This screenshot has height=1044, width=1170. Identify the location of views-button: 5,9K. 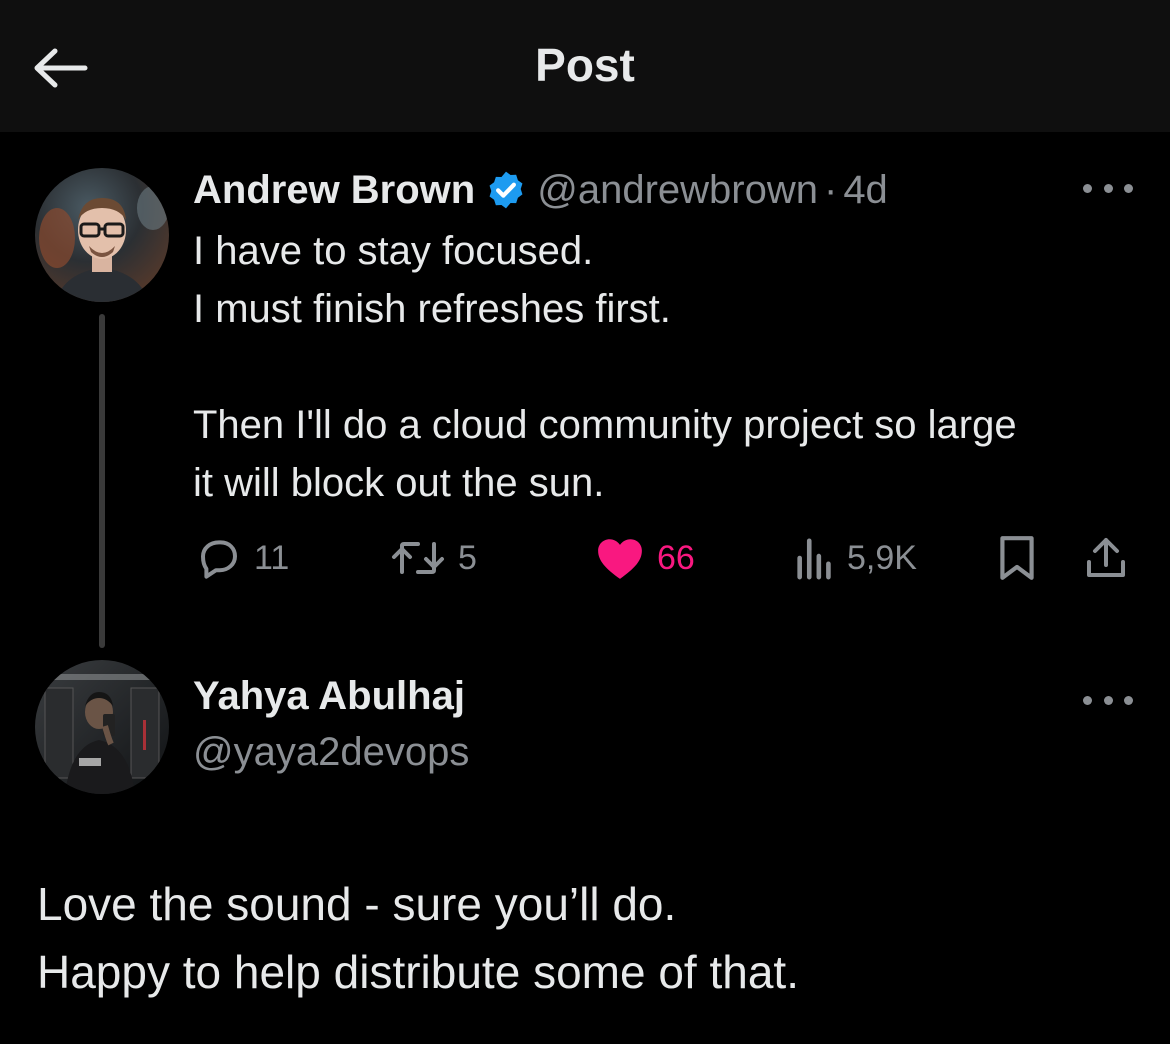
(856, 558).